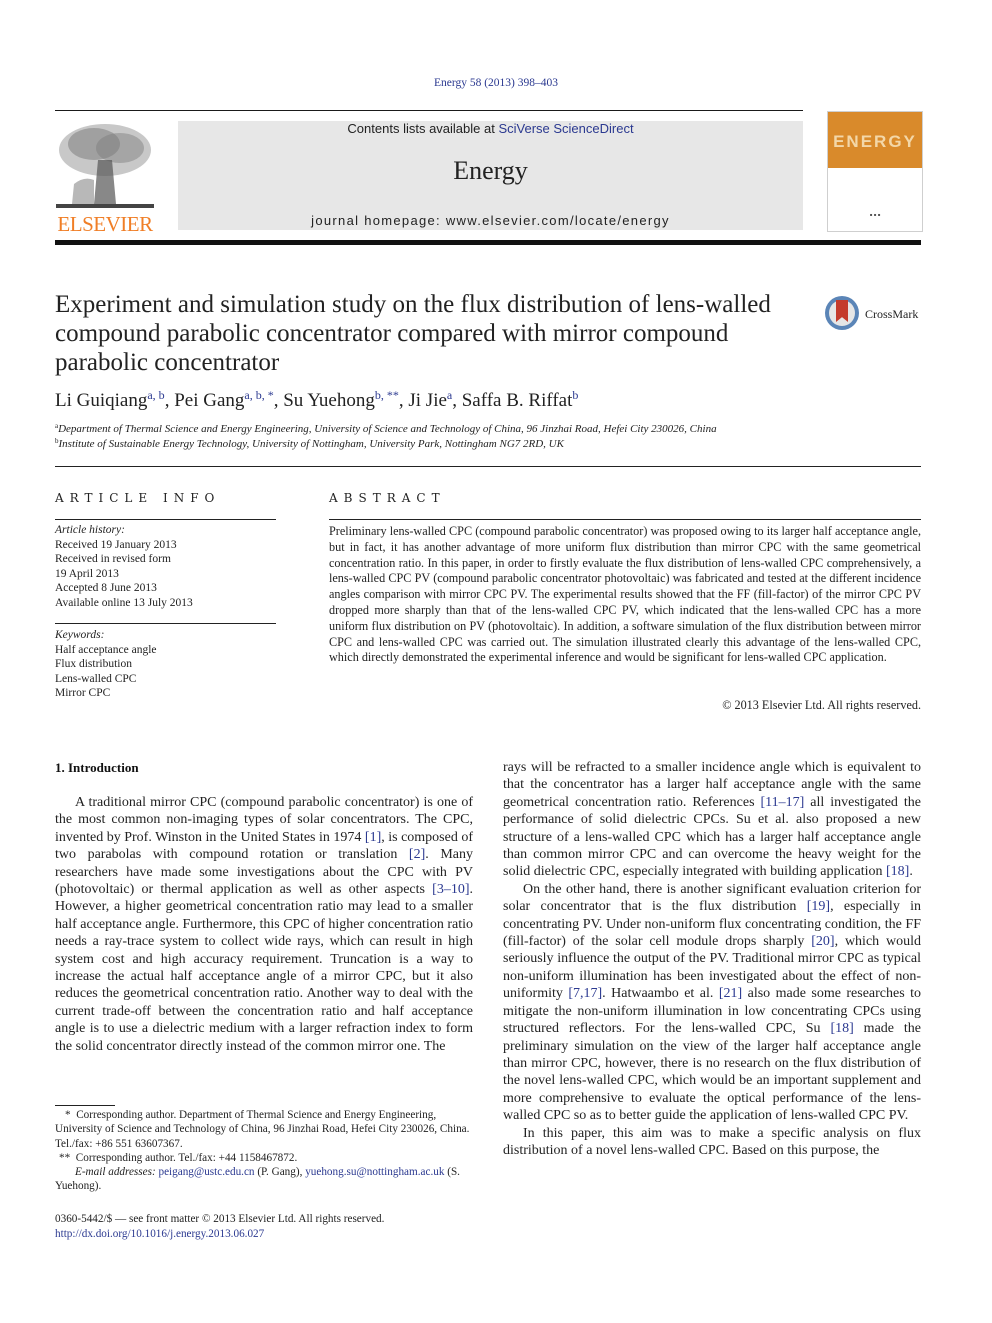 This screenshot has height=1323, width=992. I want to click on footnote-mark: **, so click(65, 1157).